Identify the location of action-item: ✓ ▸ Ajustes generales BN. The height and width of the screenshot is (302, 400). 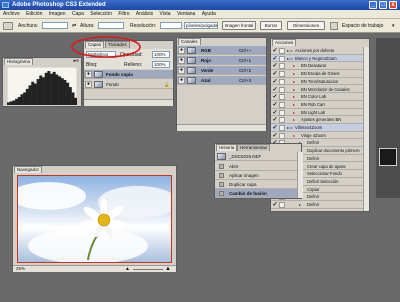
(317, 120).